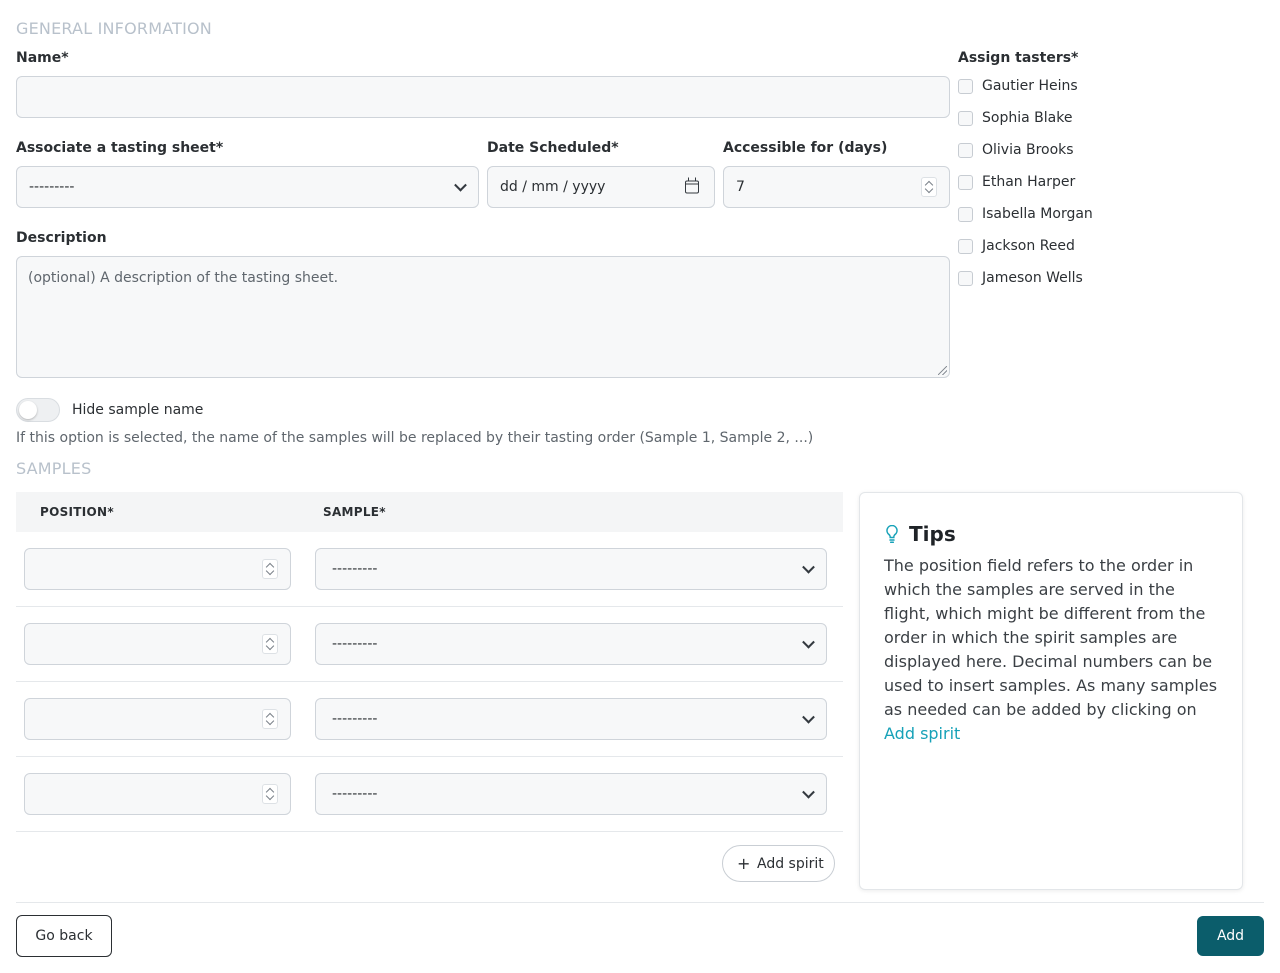 The image size is (1280, 973). What do you see at coordinates (836, 187) in the screenshot?
I see `accessible-days-input: 7` at bounding box center [836, 187].